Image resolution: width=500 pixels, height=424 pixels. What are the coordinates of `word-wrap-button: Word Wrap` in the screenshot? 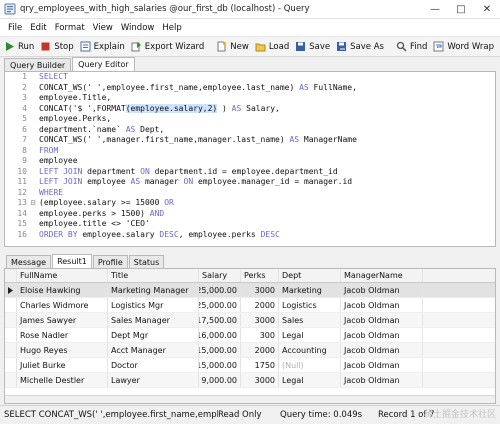 It's located at (463, 46).